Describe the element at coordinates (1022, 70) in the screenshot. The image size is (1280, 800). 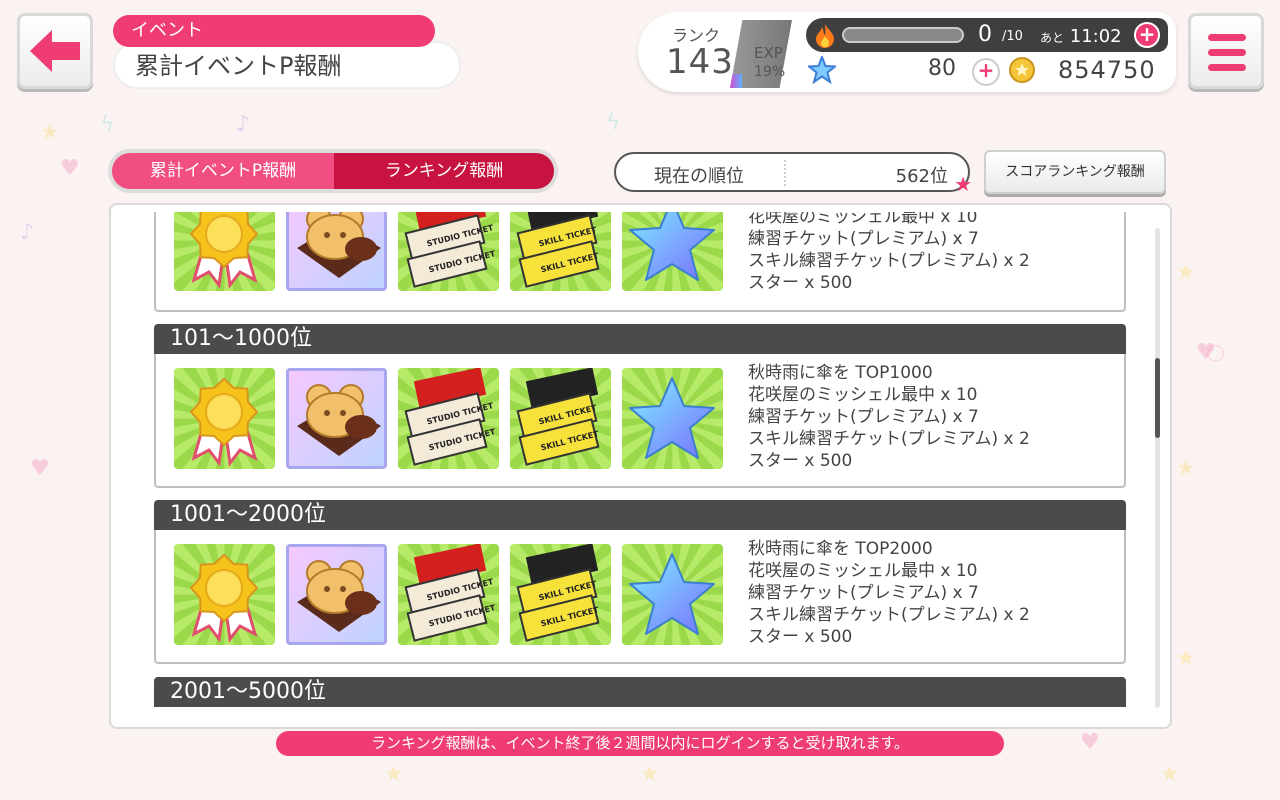
I see `coin-icon` at that location.